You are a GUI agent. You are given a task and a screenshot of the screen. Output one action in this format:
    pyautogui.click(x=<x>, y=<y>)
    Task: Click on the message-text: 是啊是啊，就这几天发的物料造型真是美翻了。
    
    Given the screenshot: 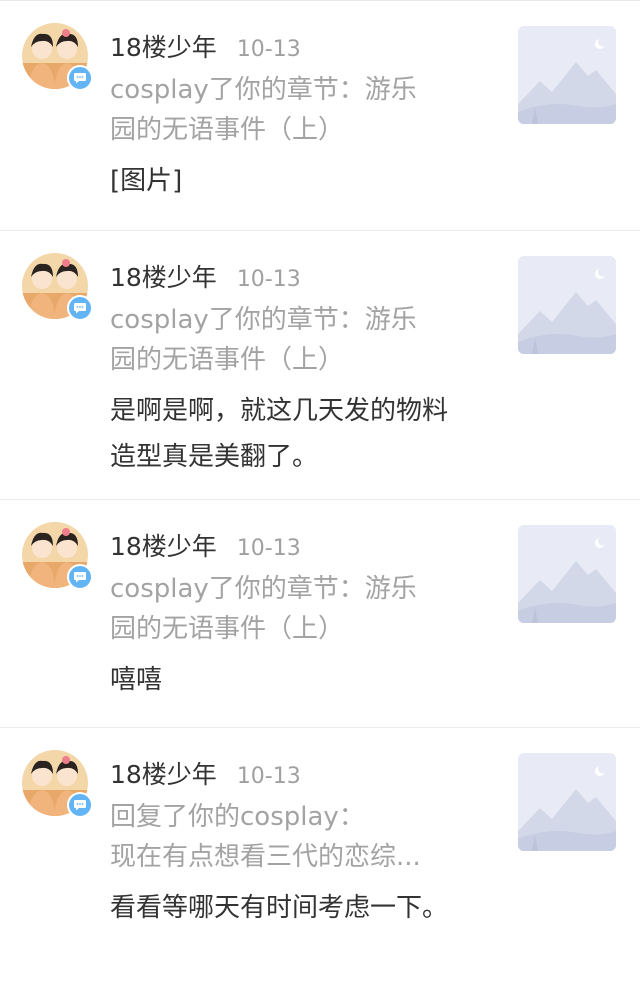 What is the action you would take?
    pyautogui.click(x=279, y=434)
    